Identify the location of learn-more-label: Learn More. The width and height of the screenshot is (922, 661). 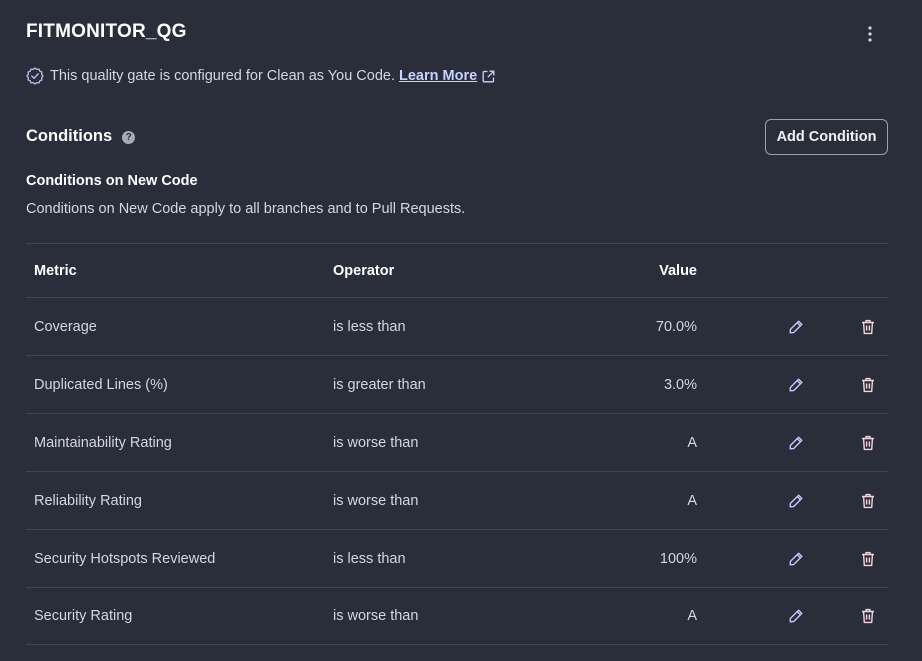
(438, 76).